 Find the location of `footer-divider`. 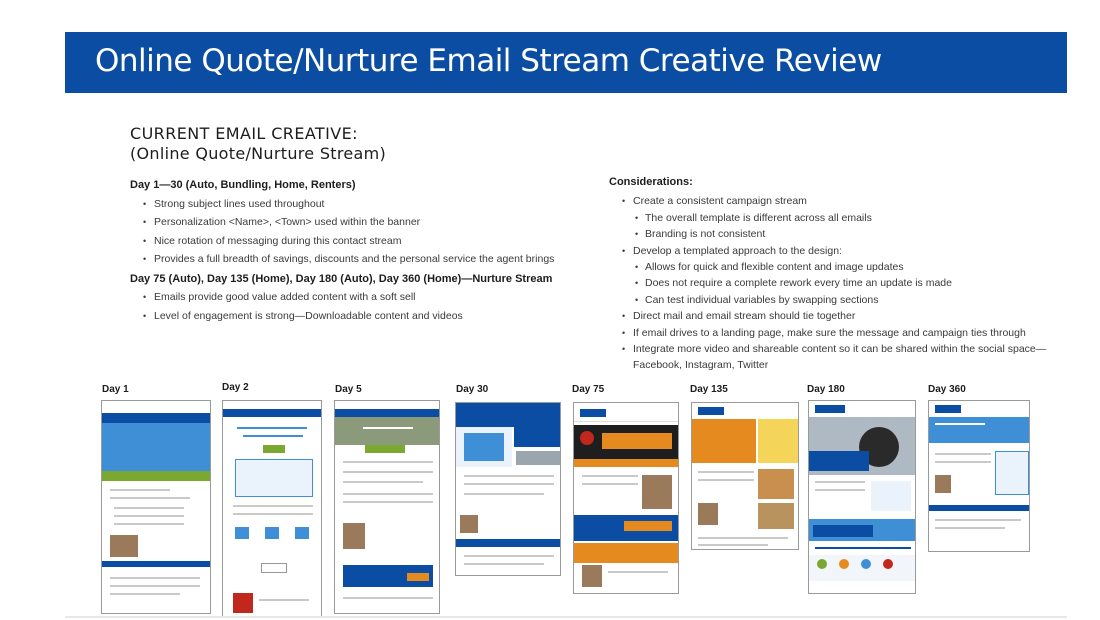

footer-divider is located at coordinates (566, 617).